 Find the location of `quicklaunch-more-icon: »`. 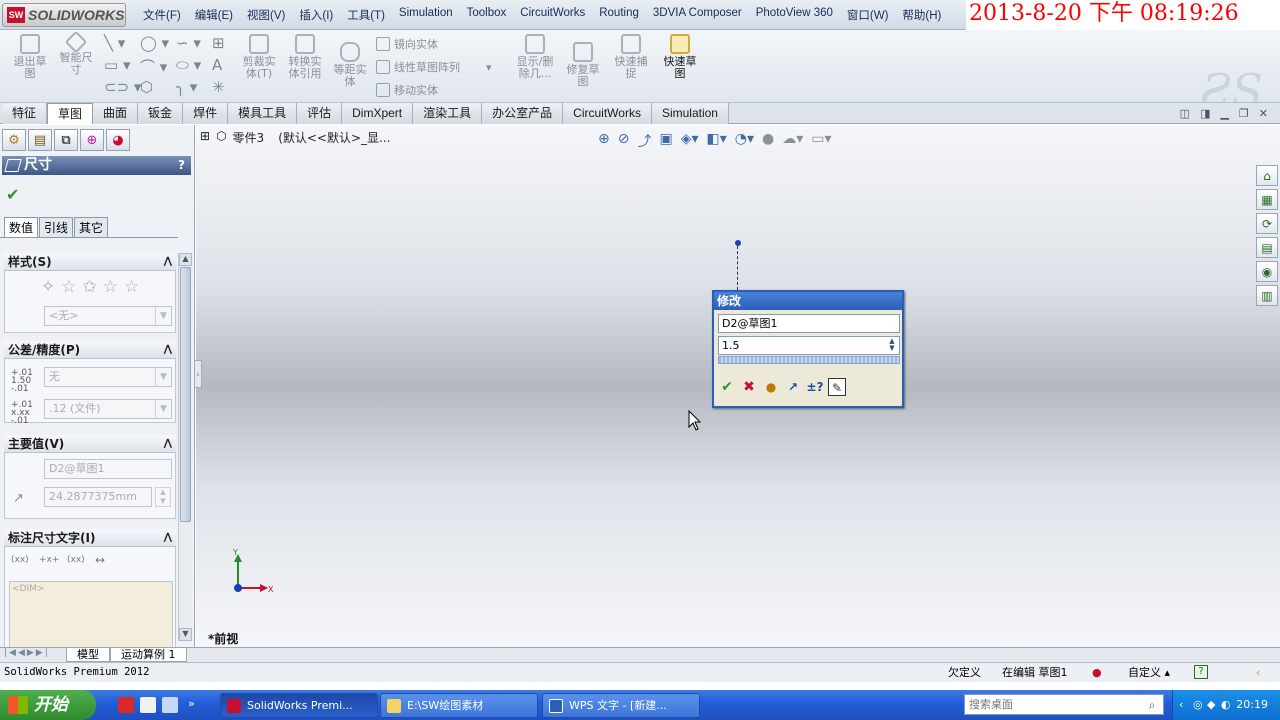

quicklaunch-more-icon: » is located at coordinates (196, 705).